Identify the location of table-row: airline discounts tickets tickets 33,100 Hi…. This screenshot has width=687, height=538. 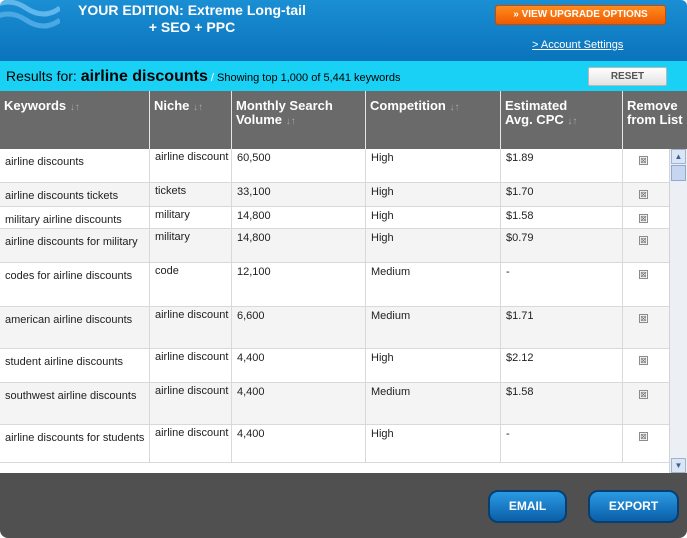
(334, 195).